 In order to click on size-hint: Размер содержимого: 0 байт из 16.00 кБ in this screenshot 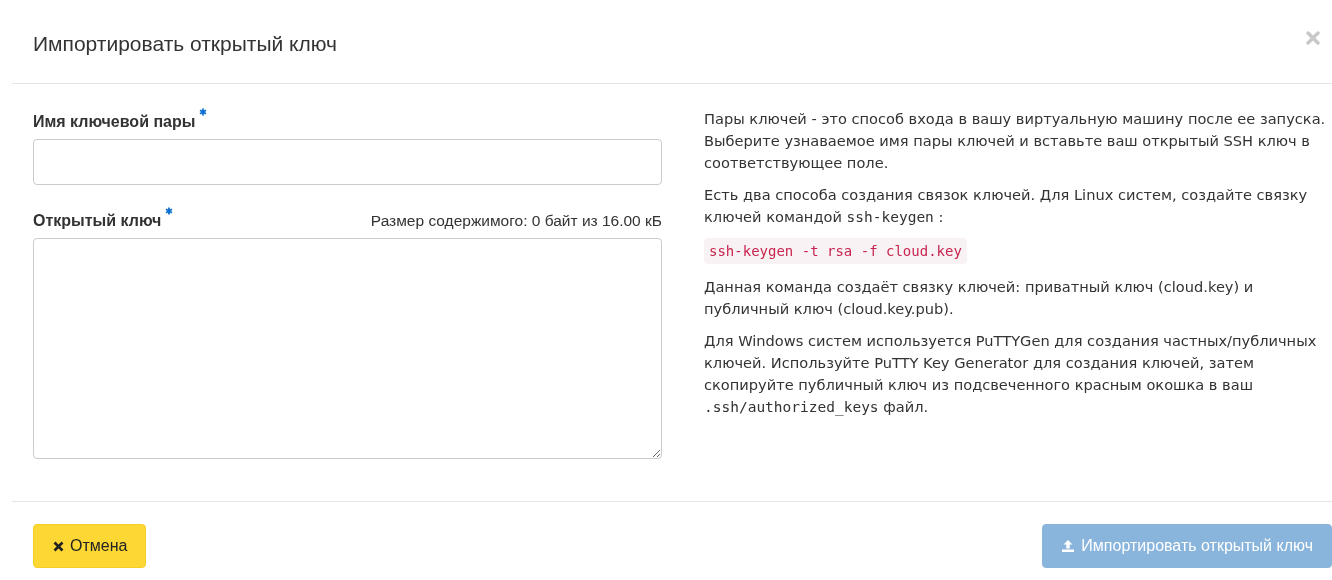, I will do `click(516, 221)`.